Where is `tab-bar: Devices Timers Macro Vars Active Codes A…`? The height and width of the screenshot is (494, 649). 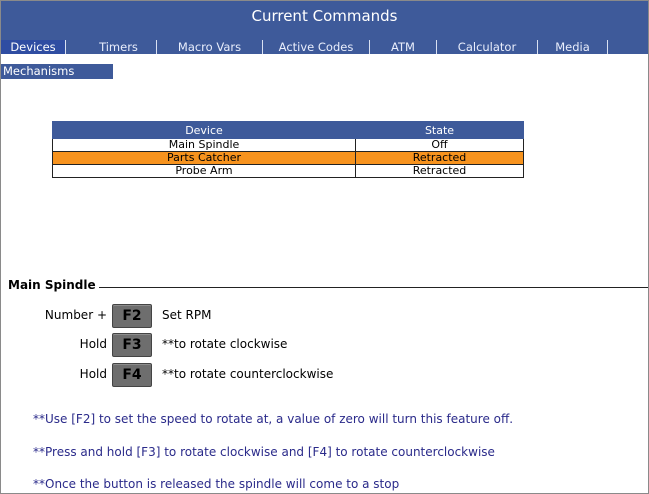 tab-bar: Devices Timers Macro Vars Active Codes A… is located at coordinates (324, 43).